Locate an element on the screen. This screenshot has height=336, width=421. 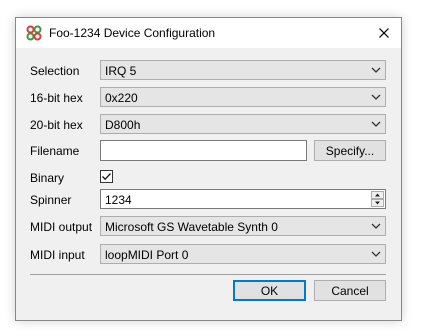
midi-output-value: Microsoft GS Wavetable Synth 0 is located at coordinates (191, 227).